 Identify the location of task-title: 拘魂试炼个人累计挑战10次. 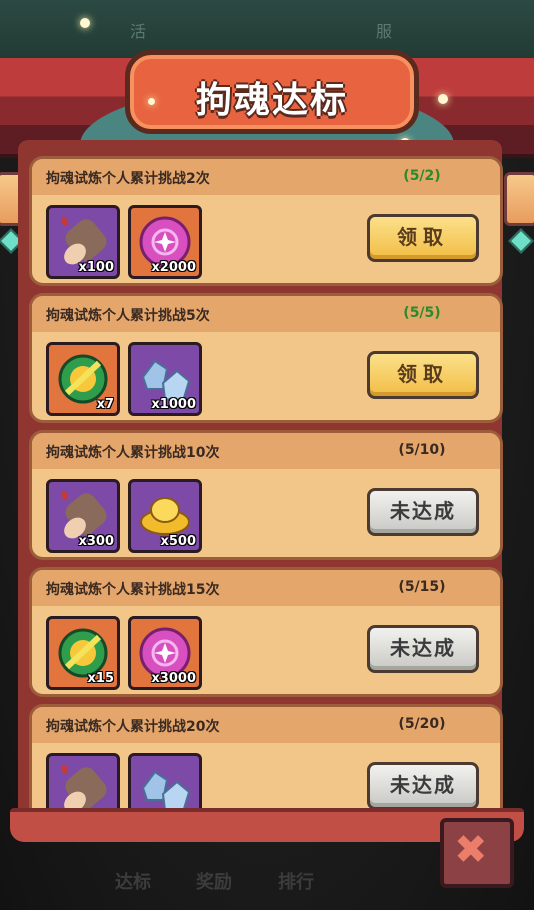
(133, 453).